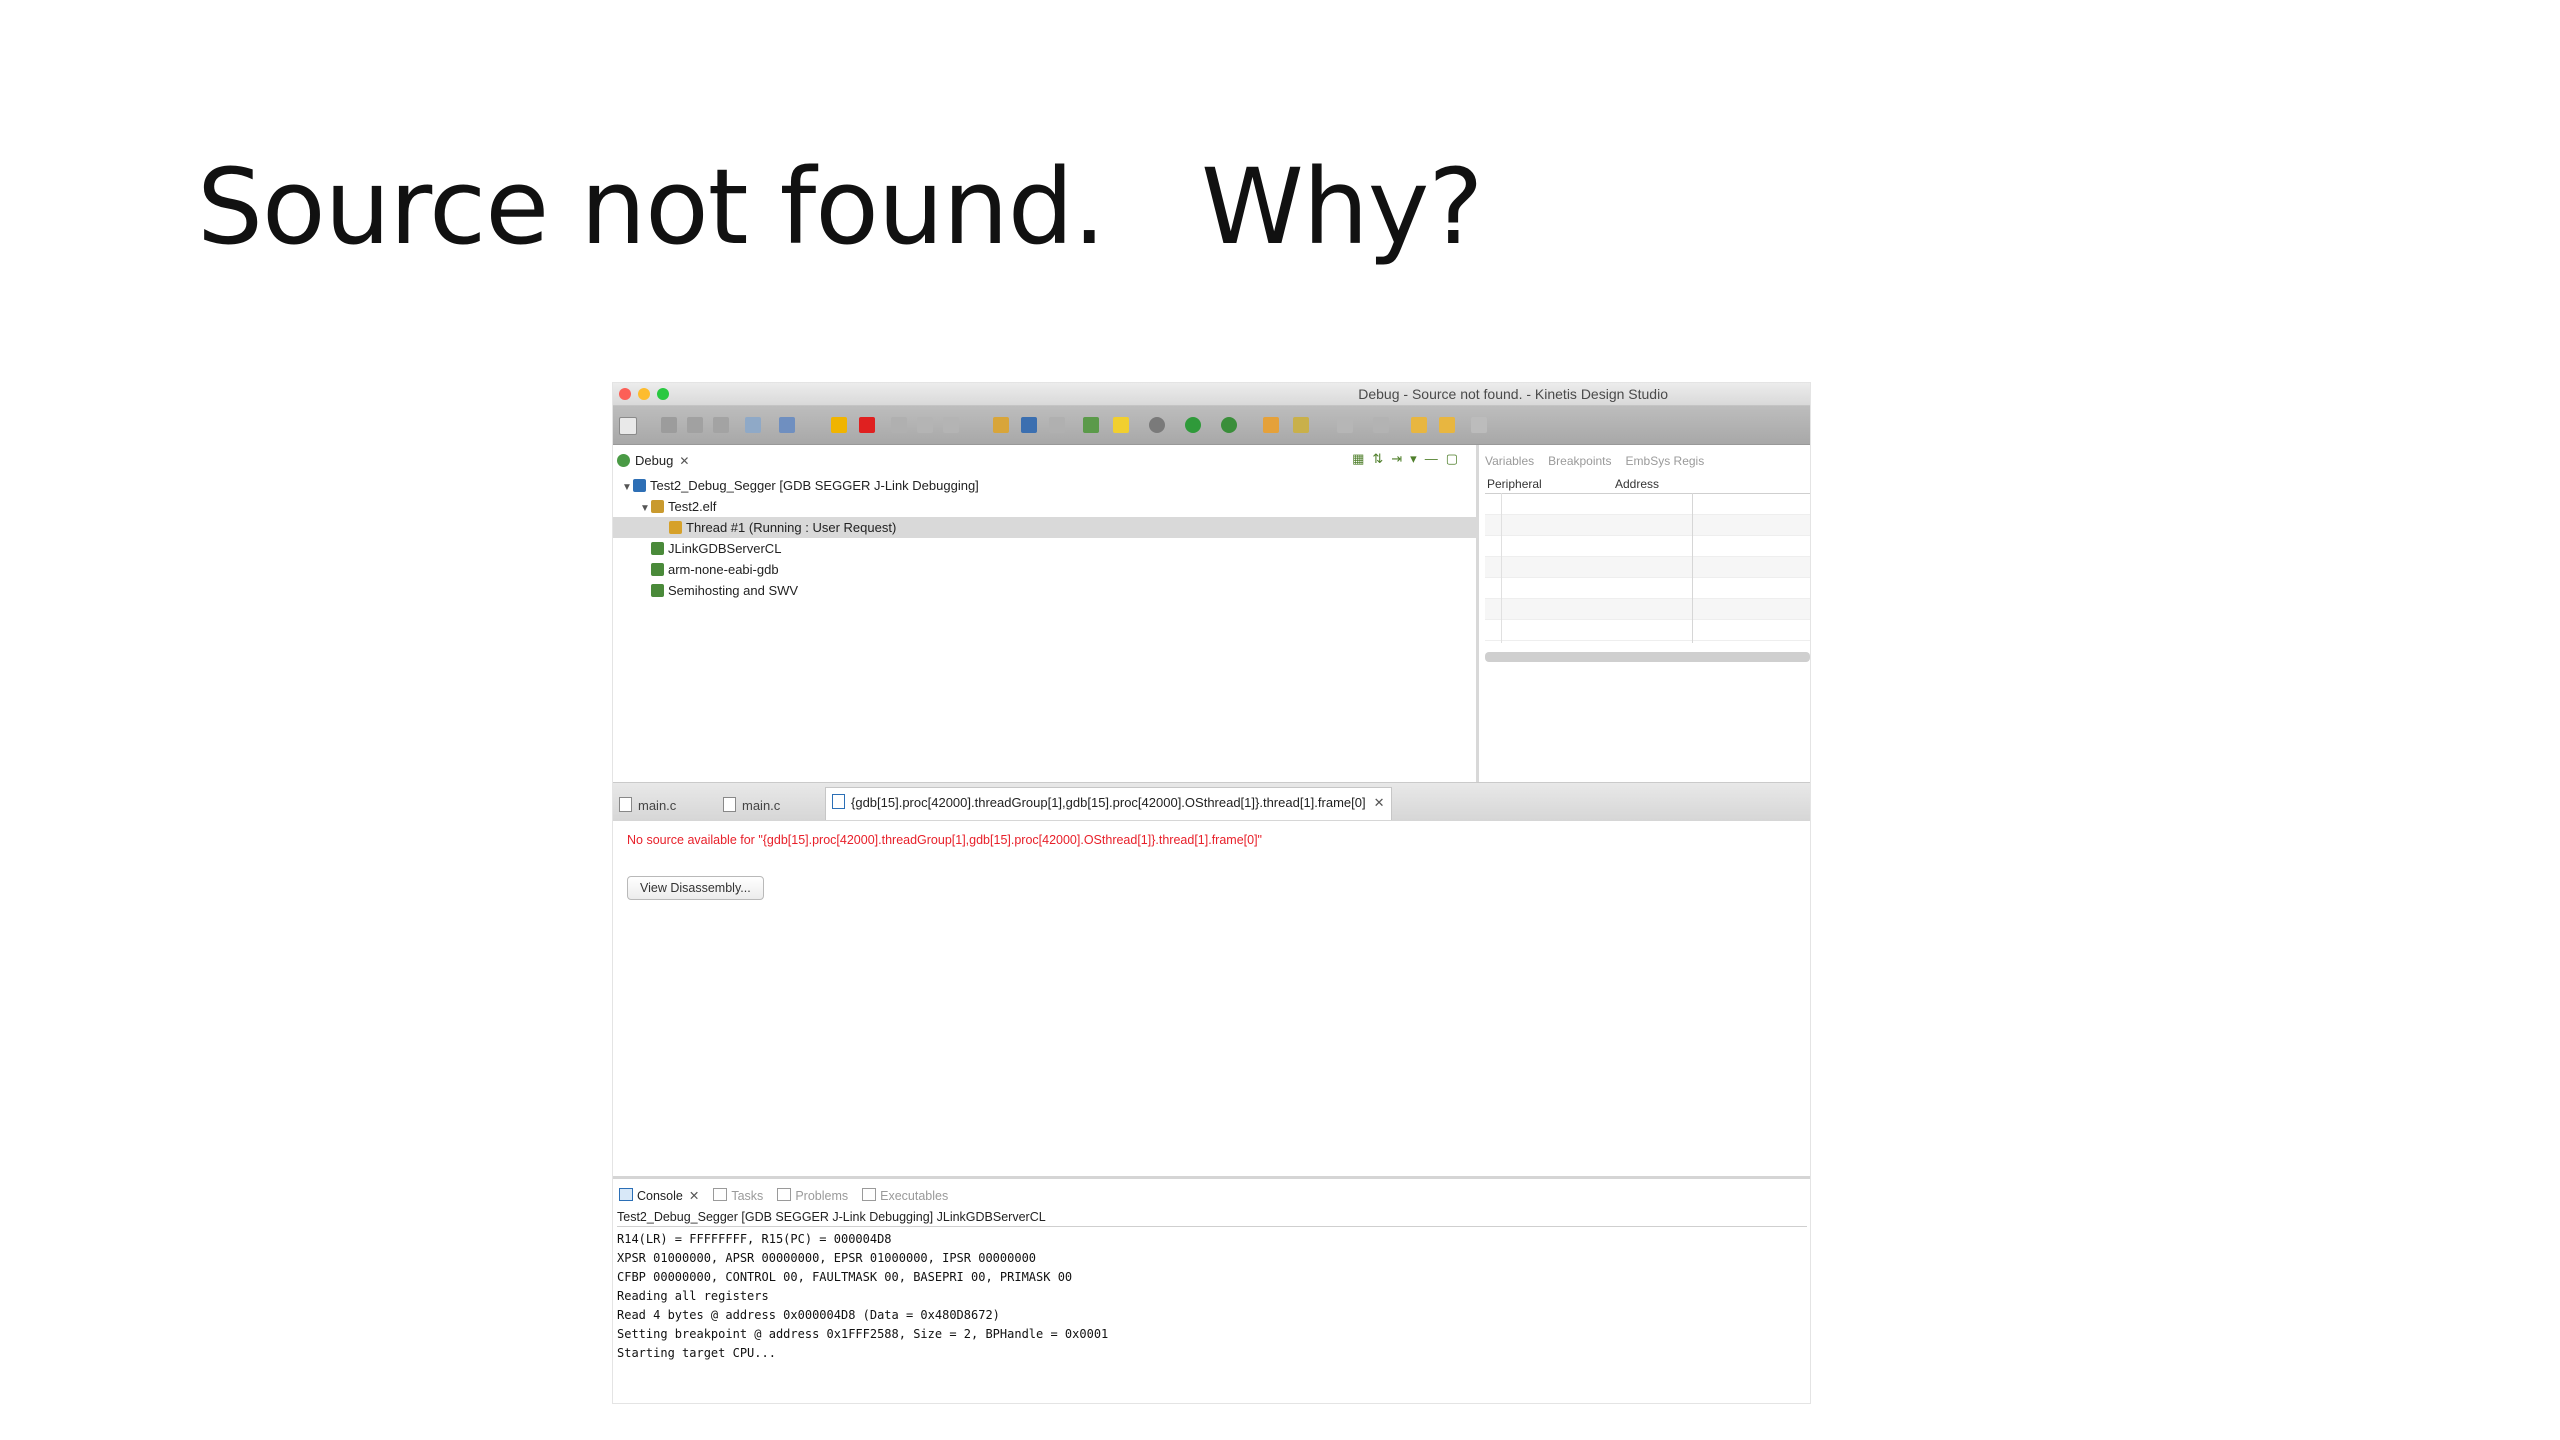 This screenshot has width=2560, height=1440. I want to click on tab-executables: Executables, so click(905, 1195).